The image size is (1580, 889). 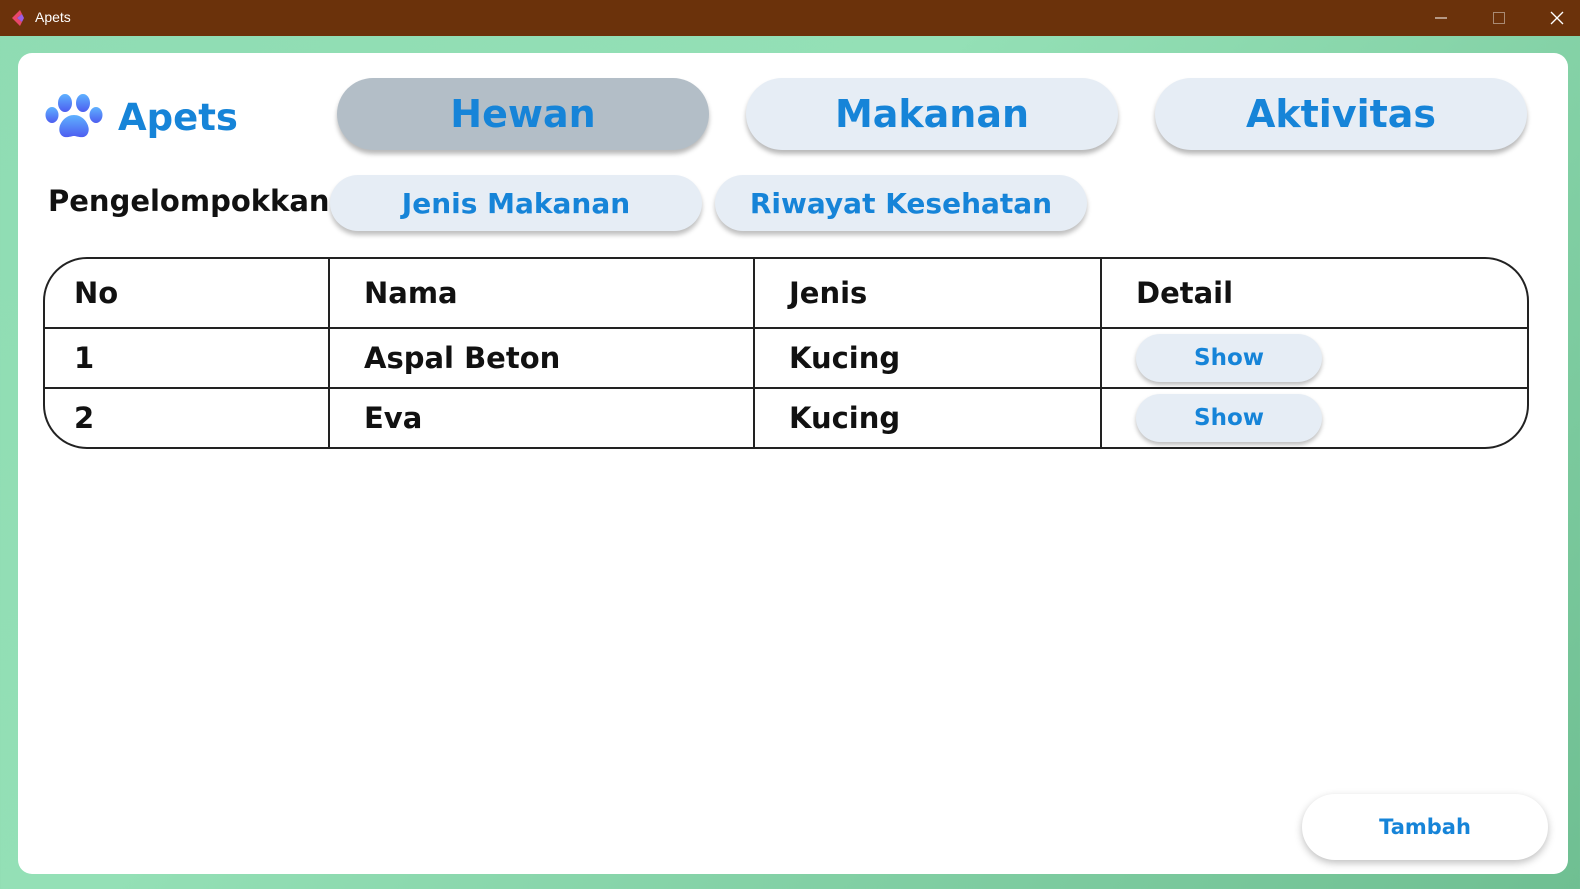 I want to click on group-riwayat-kesehatan-button: Riwayat Kesehatan, so click(x=901, y=203).